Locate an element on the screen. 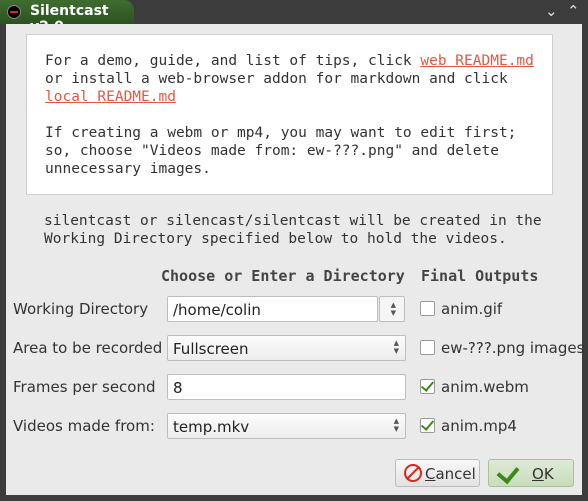  outputs-header: Final Outputs is located at coordinates (480, 276).